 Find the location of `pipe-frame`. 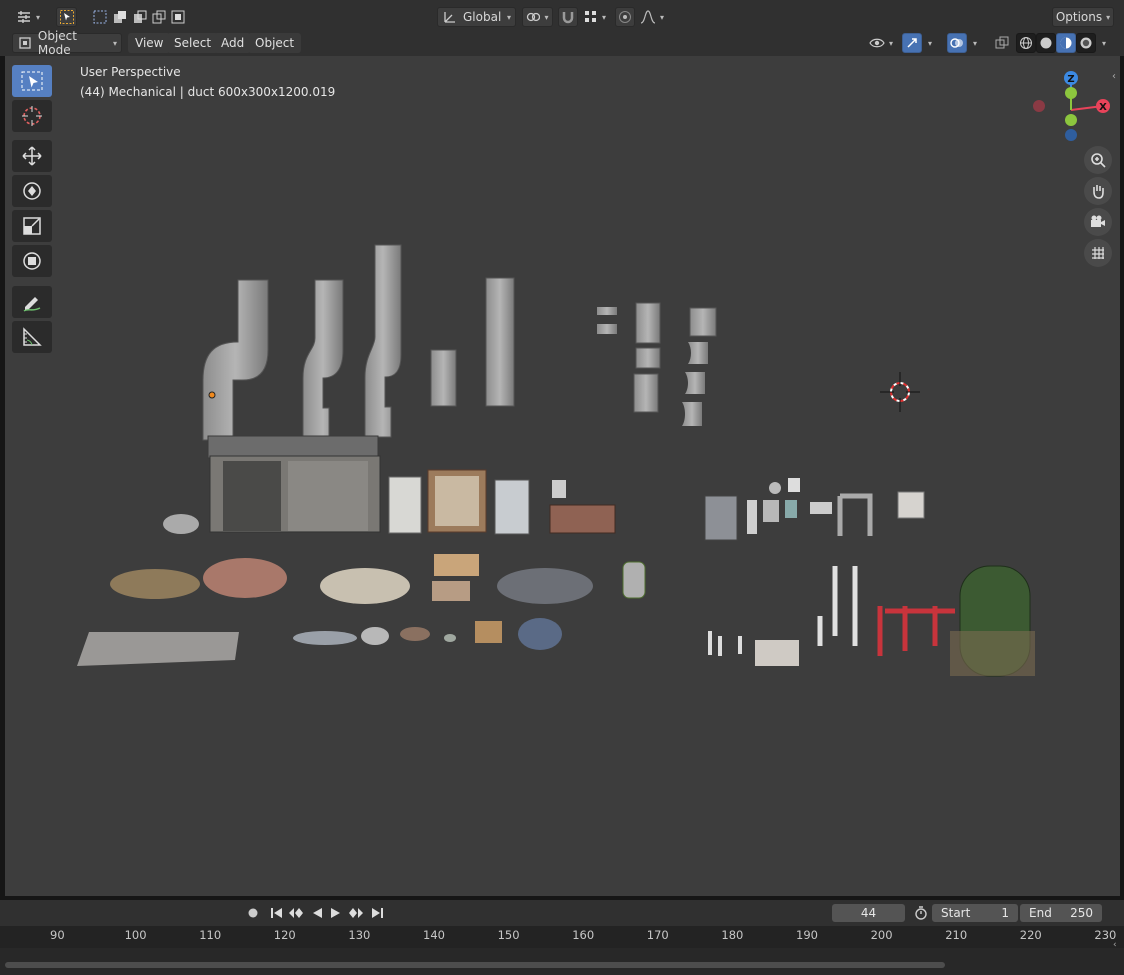

pipe-frame is located at coordinates (855, 514).